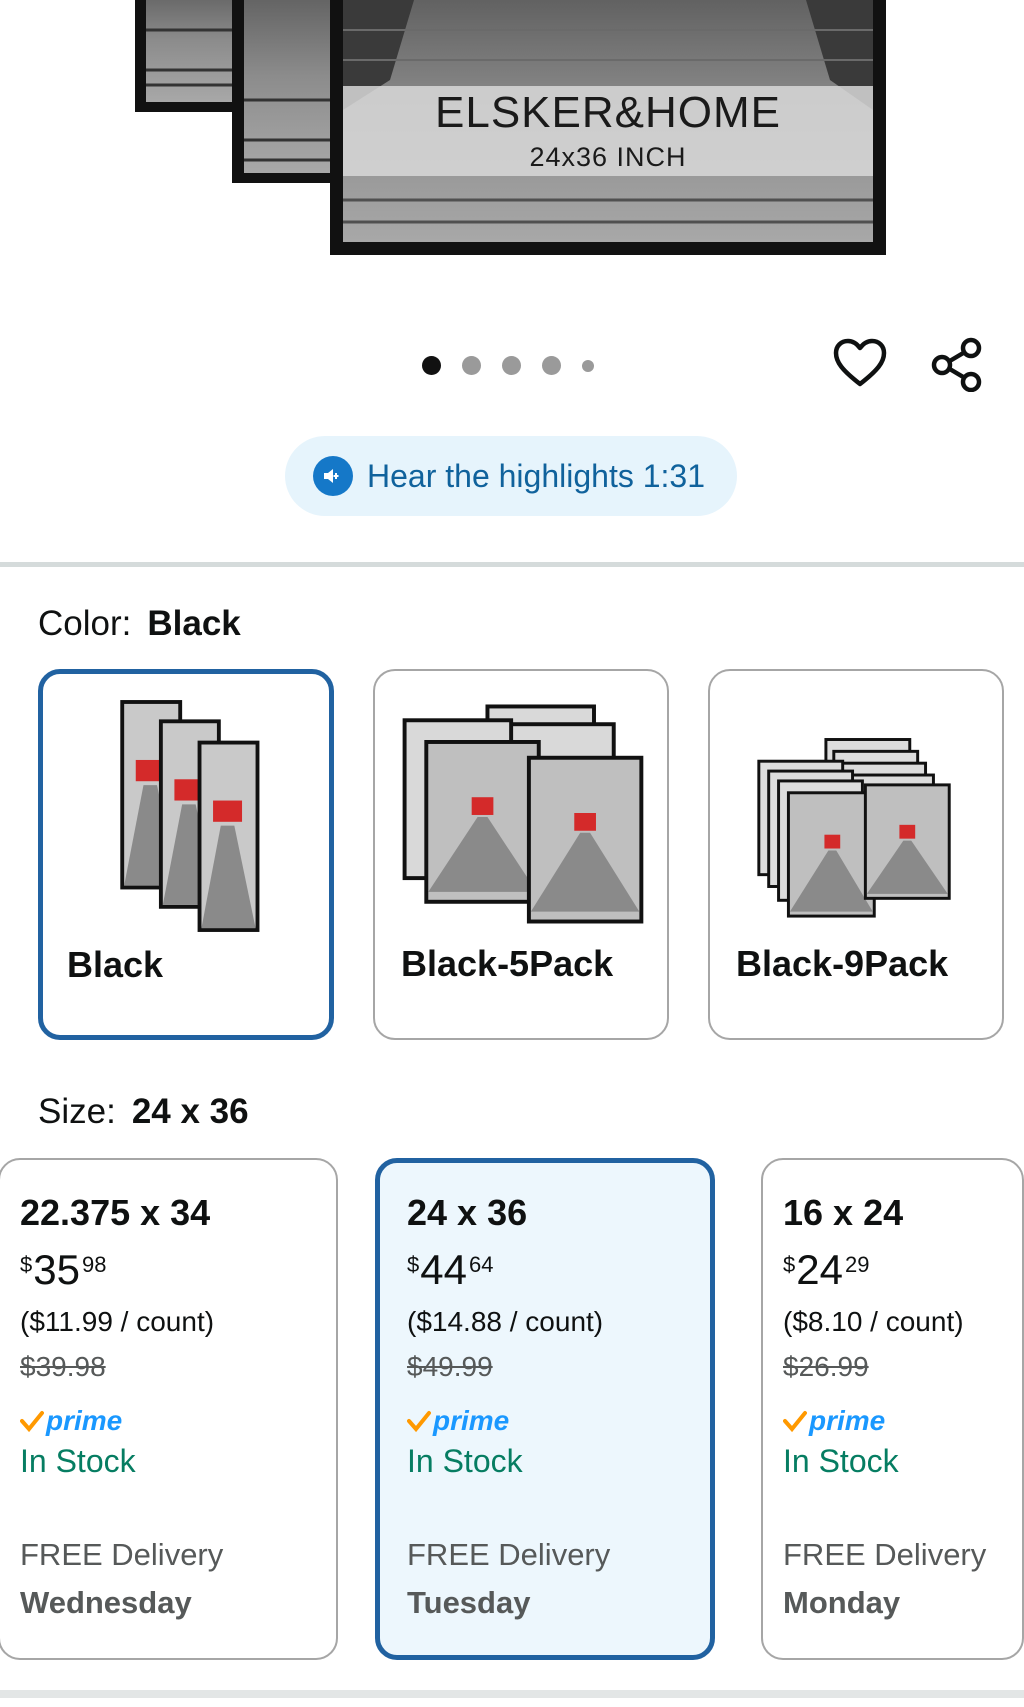  What do you see at coordinates (857, 1264) in the screenshot?
I see `price-fraction: 29` at bounding box center [857, 1264].